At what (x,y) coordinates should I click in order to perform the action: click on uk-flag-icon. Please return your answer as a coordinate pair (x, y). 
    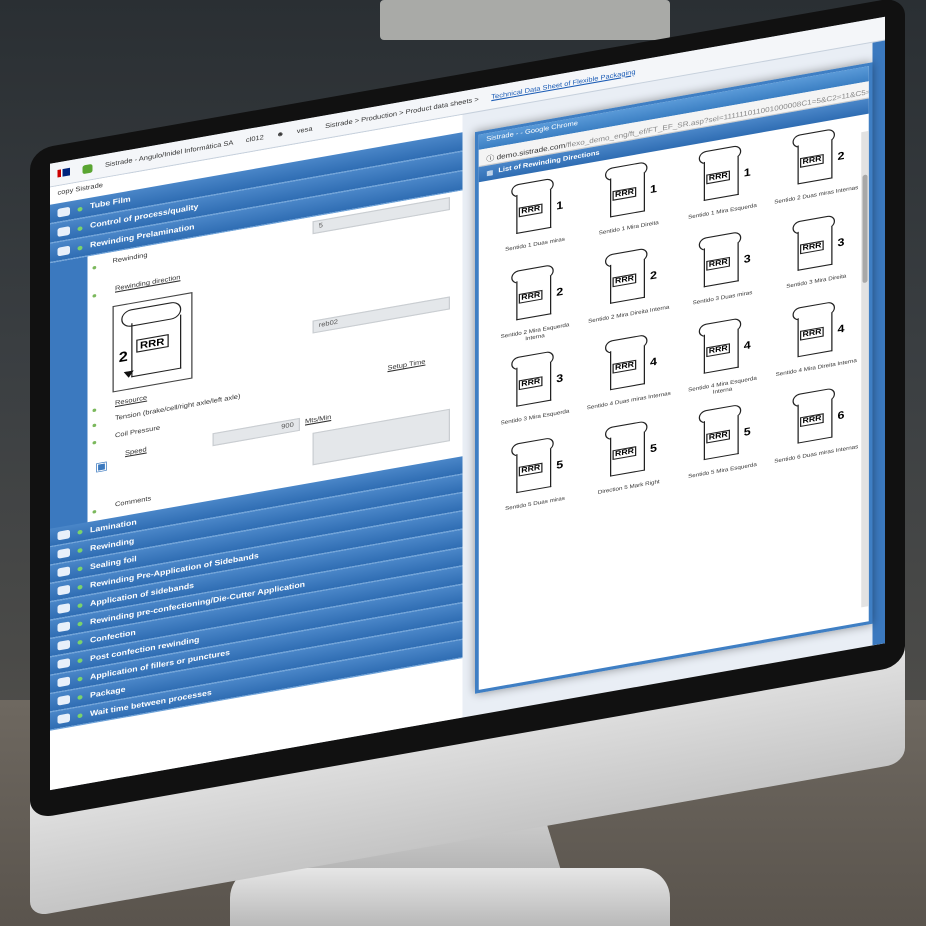
    Looking at the image, I should click on (63, 172).